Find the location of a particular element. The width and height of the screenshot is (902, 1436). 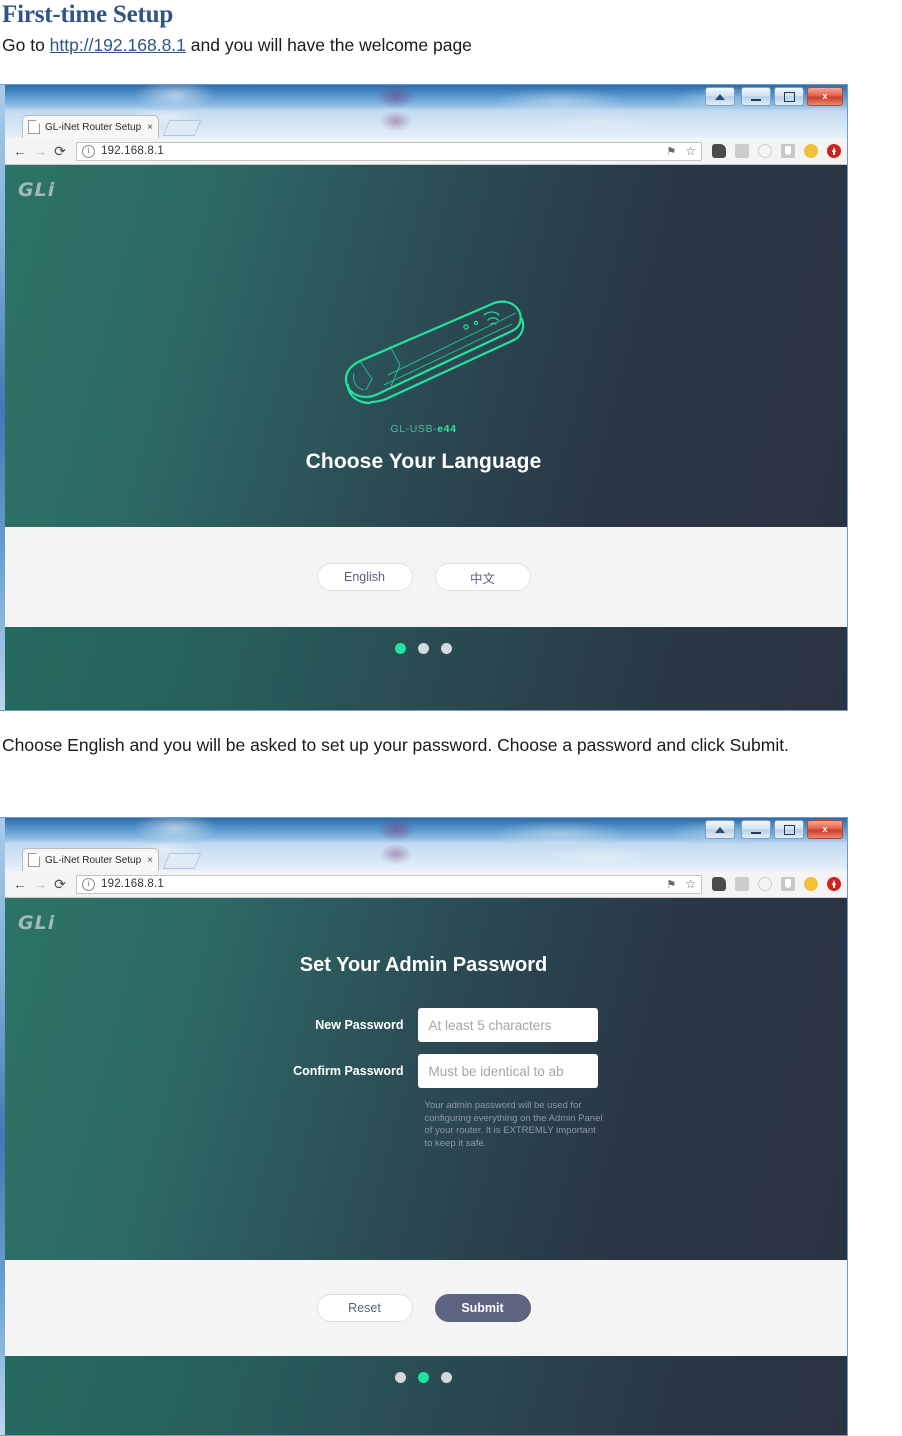

shield-icon is located at coordinates (788, 151).